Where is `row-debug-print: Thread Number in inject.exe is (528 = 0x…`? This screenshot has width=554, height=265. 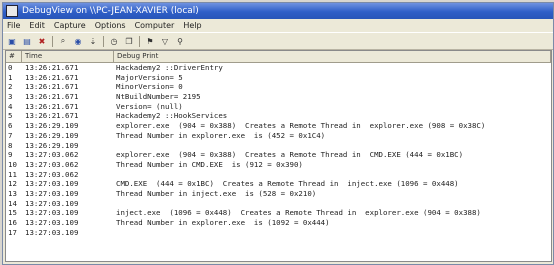
row-debug-print: Thread Number in inject.exe is (528 = 0x… is located at coordinates (216, 193).